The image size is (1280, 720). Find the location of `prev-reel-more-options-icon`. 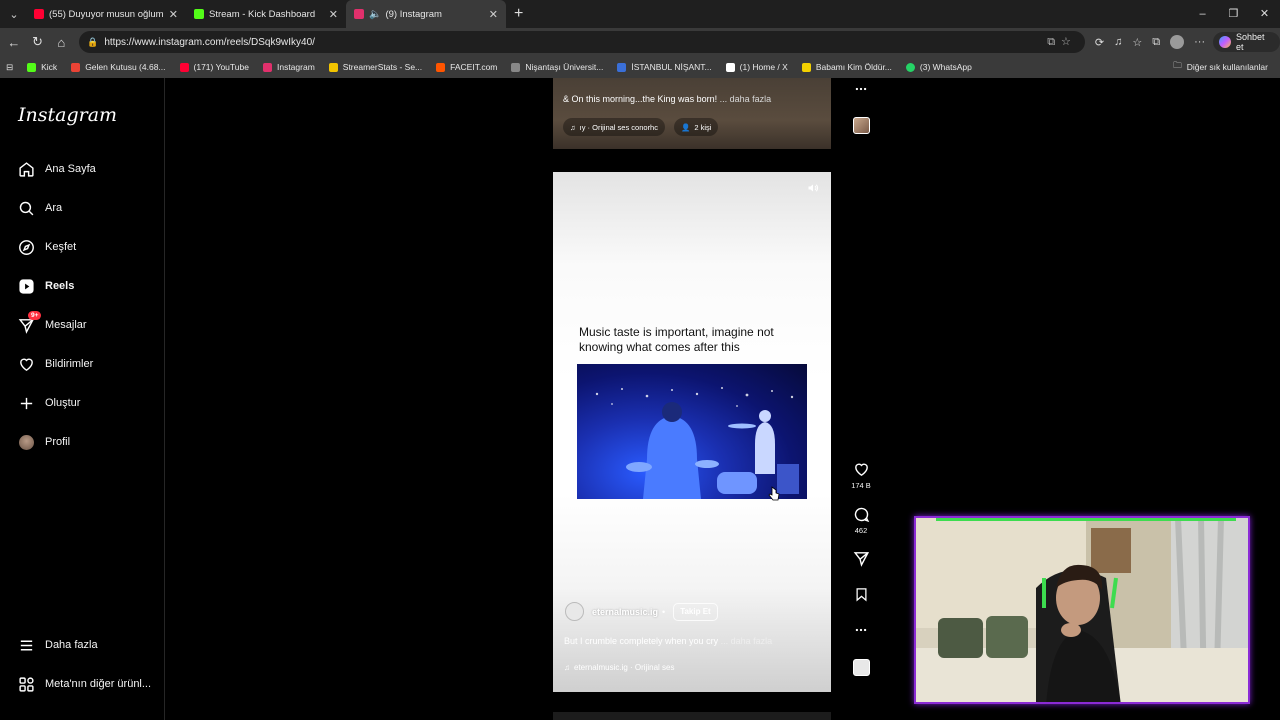

prev-reel-more-options-icon is located at coordinates (861, 89).